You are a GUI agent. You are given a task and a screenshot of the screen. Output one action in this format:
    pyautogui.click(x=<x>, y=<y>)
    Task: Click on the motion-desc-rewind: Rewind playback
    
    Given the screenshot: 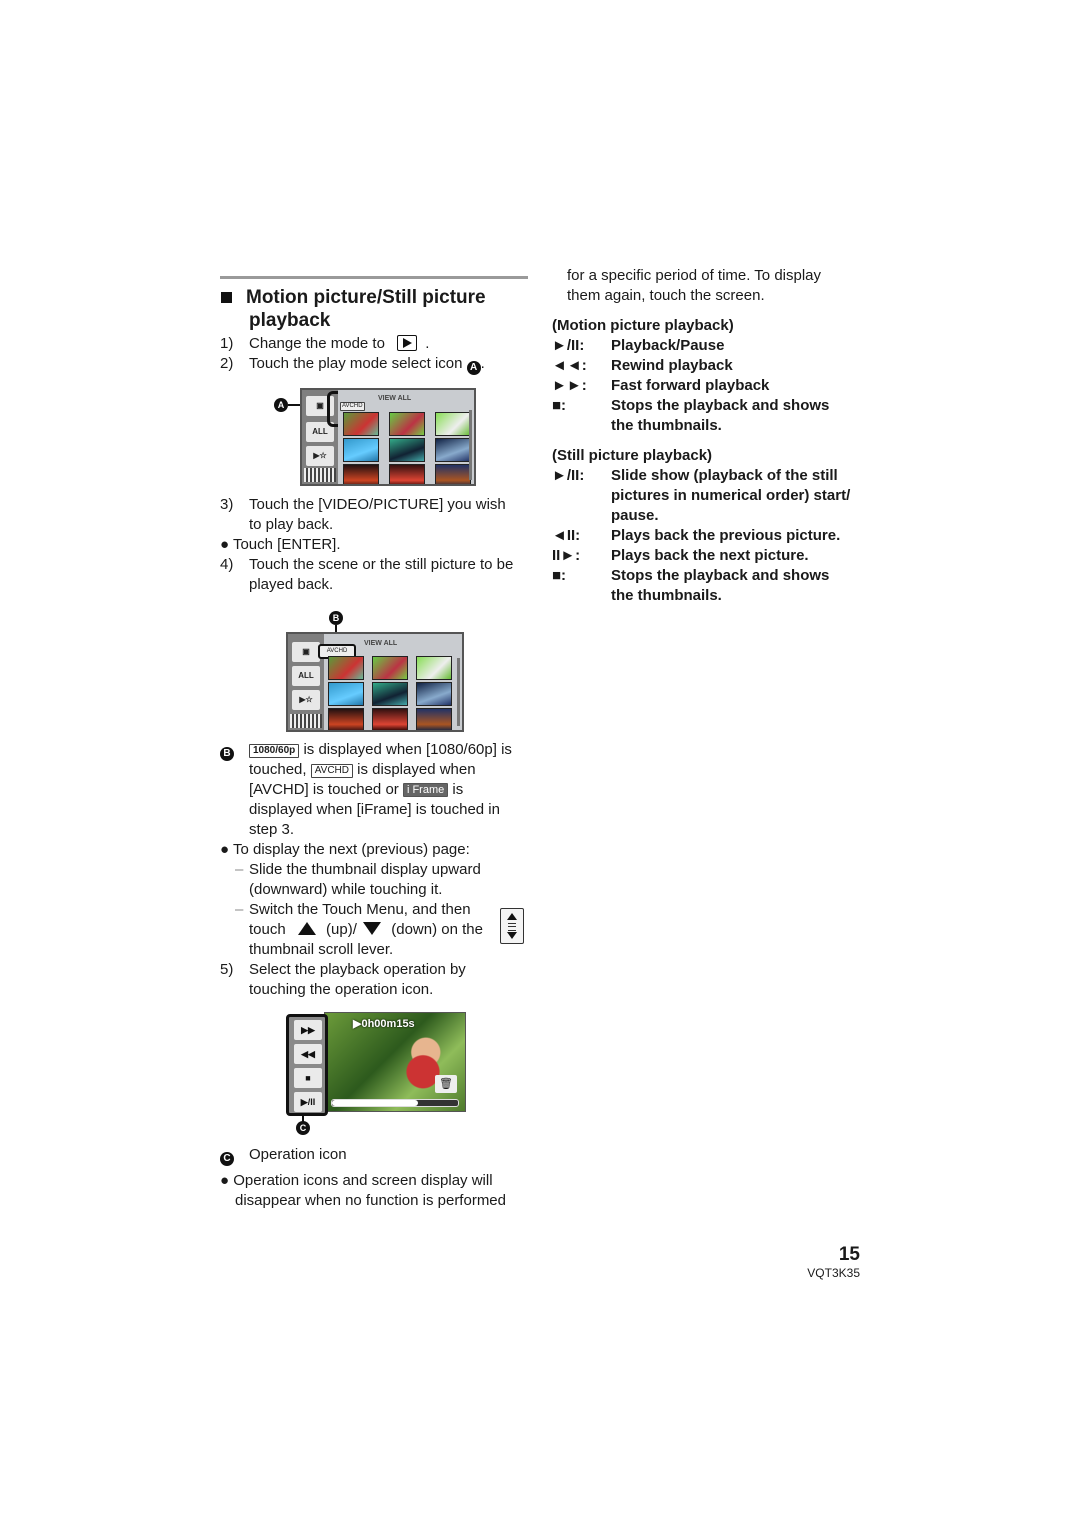 What is the action you would take?
    pyautogui.click(x=672, y=365)
    